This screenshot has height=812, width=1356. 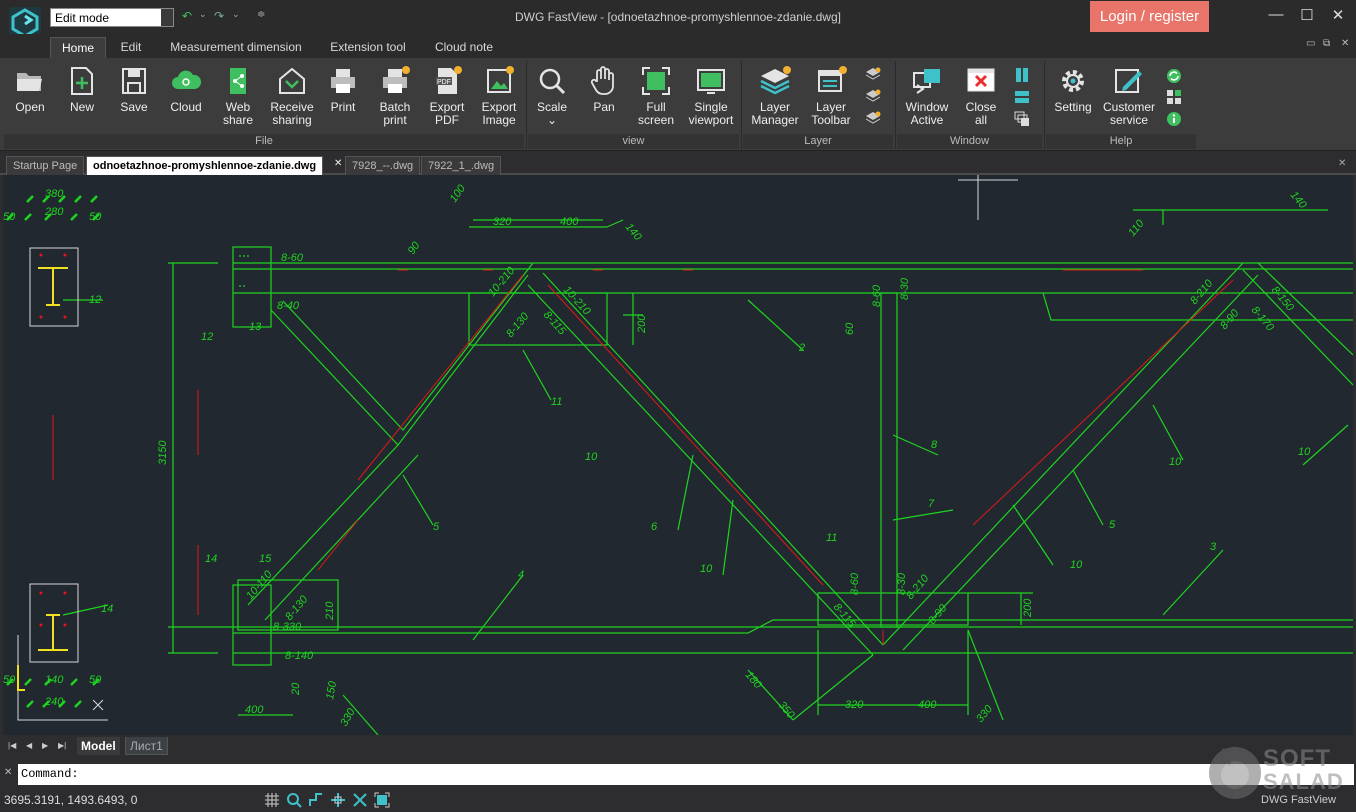 I want to click on print-button: Print, so click(x=343, y=97).